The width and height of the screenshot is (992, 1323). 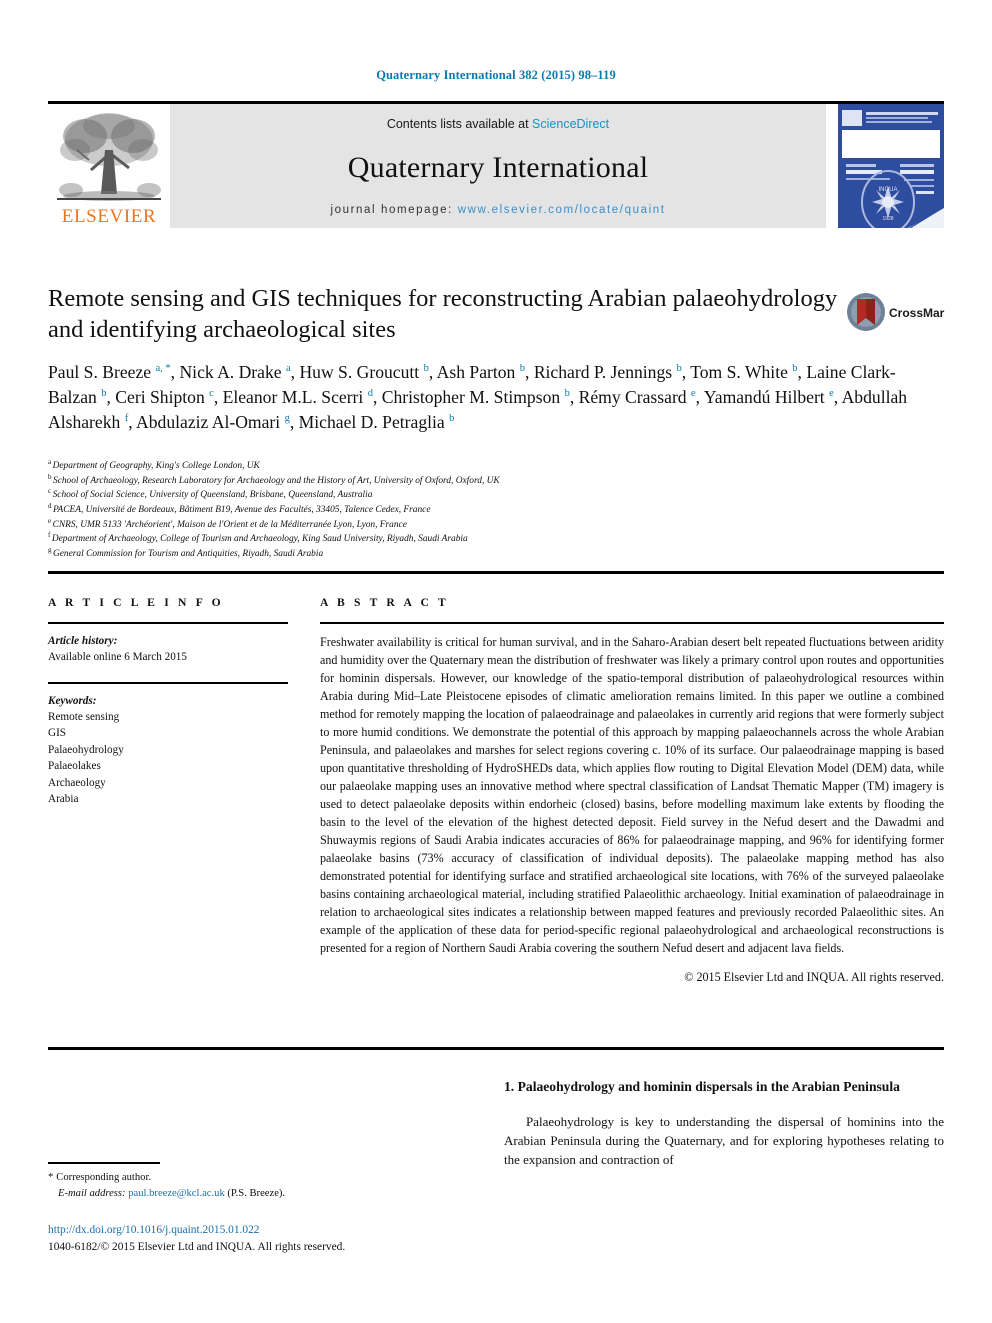 I want to click on crossmark-icon: CrossMark, so click(x=896, y=312).